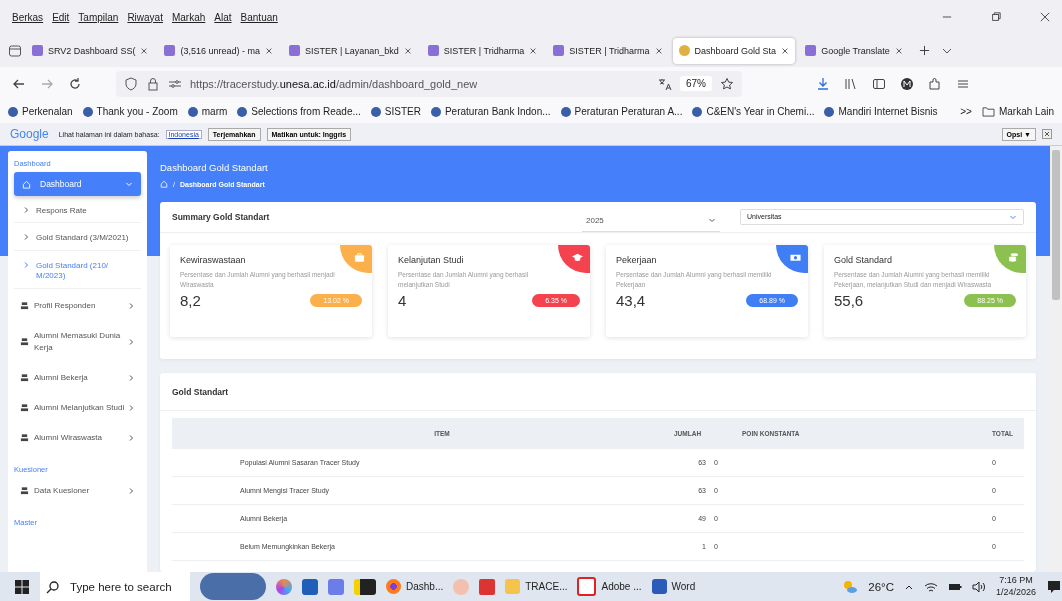 The height and width of the screenshot is (601, 1062). Describe the element at coordinates (98, 17) in the screenshot. I see `menu-item: Tampilan` at that location.